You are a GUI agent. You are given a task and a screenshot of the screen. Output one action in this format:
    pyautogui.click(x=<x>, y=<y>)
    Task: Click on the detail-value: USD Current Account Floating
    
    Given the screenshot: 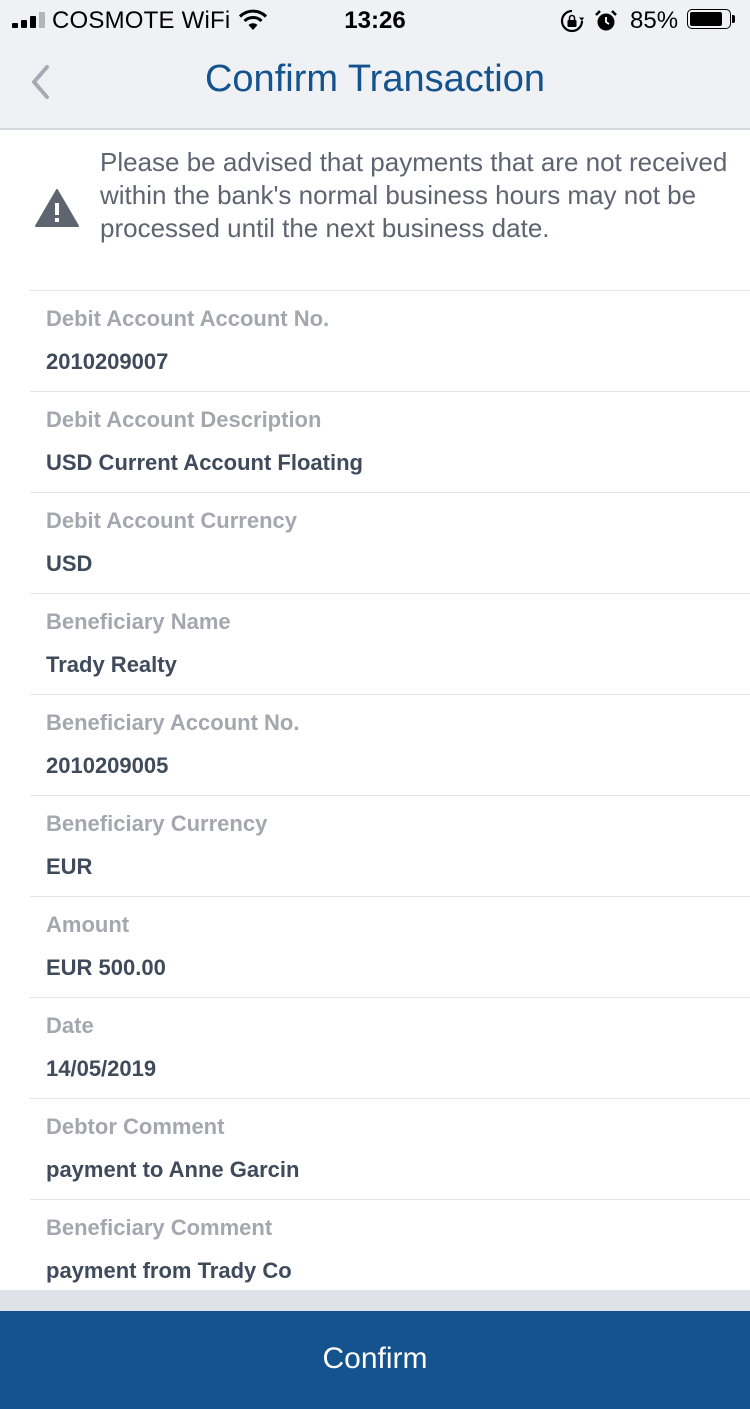 What is the action you would take?
    pyautogui.click(x=204, y=462)
    